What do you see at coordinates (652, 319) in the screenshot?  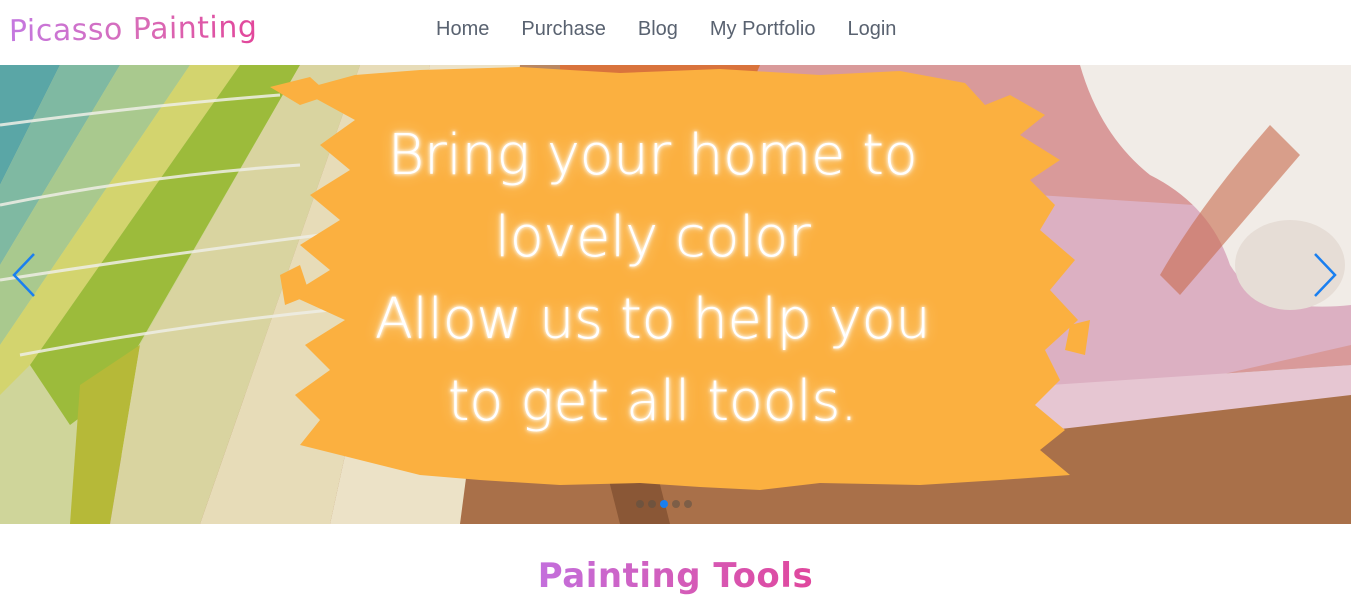 I see `hero-line: Allow us to help you` at bounding box center [652, 319].